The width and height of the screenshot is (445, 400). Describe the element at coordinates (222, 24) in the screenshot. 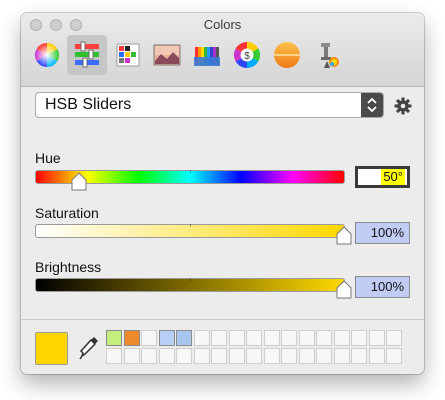

I see `window-title: Colors` at that location.